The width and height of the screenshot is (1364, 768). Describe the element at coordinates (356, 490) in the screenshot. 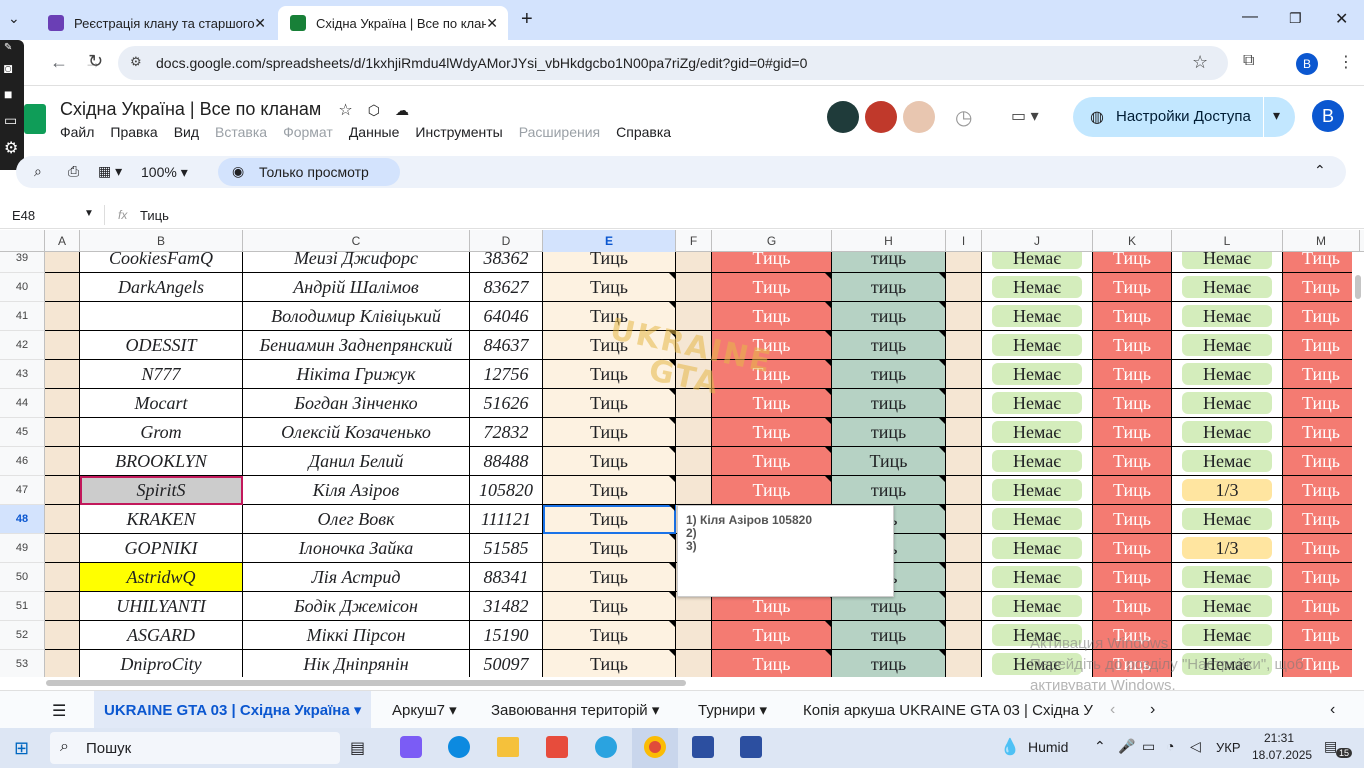

I see `cell-name: Кіля Азіров` at that location.